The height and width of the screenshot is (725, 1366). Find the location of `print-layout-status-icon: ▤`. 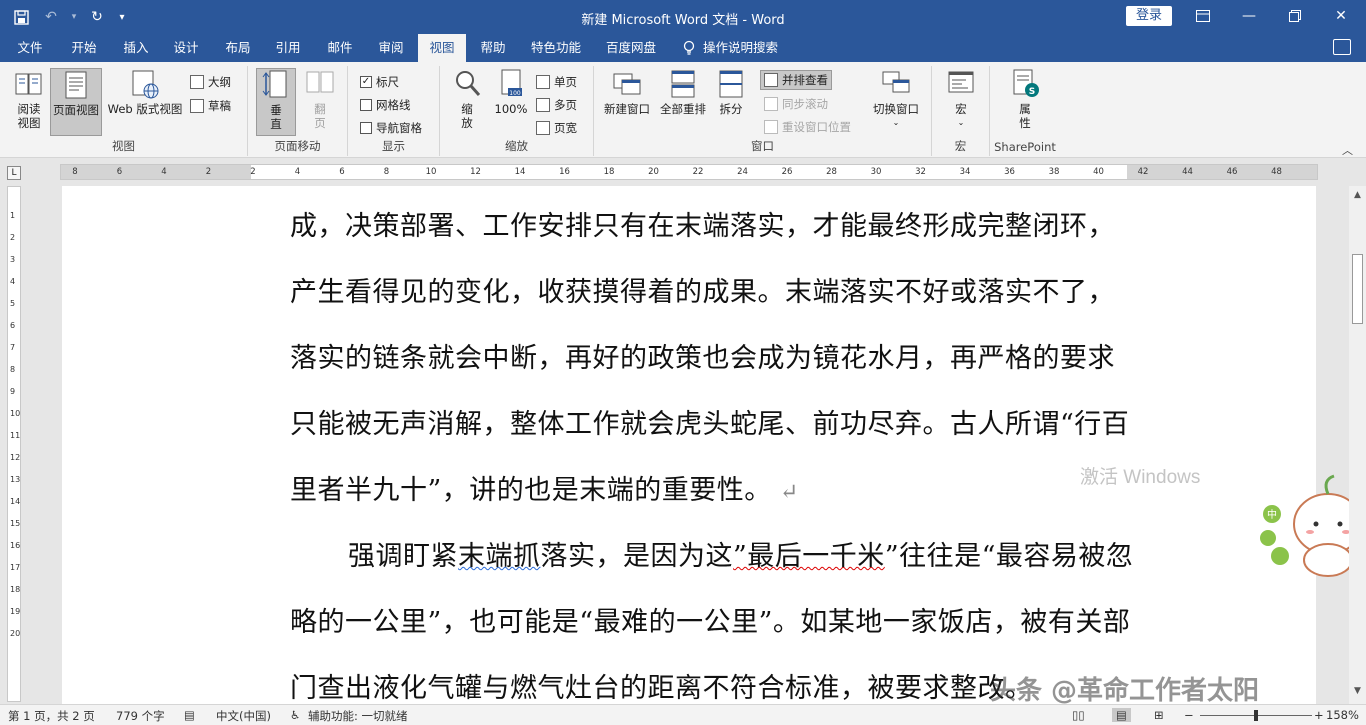

print-layout-status-icon: ▤ is located at coordinates (1121, 715).